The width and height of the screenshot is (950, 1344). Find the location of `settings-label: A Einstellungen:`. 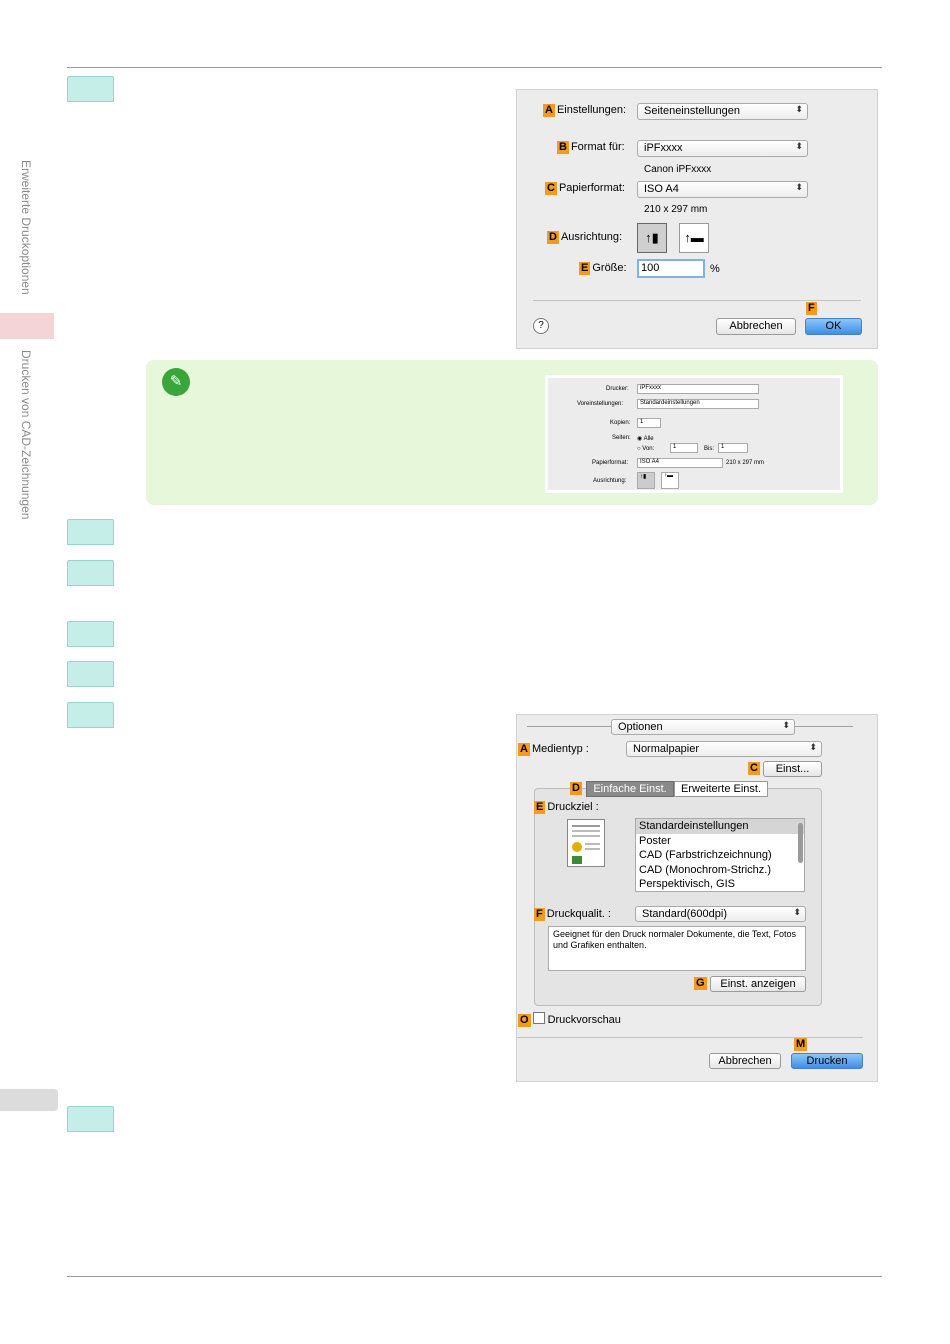

settings-label: A Einstellungen: is located at coordinates (584, 110).